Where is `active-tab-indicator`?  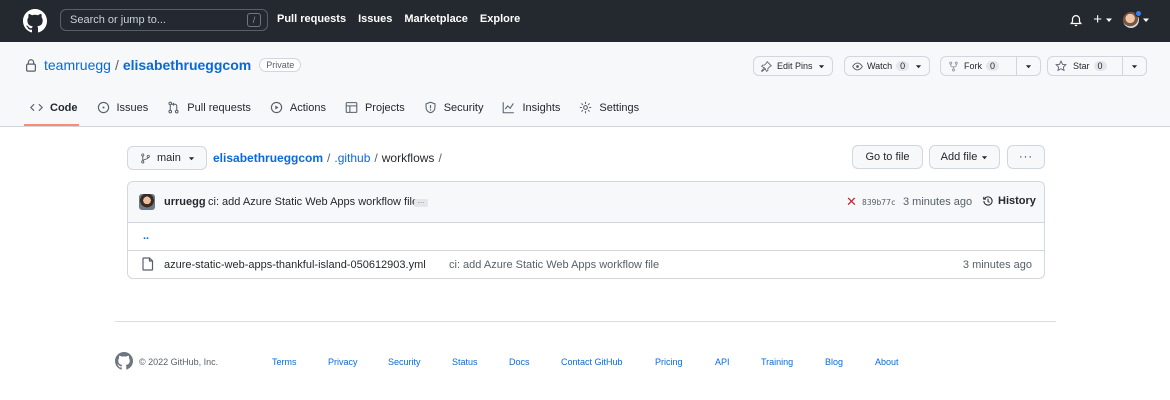 active-tab-indicator is located at coordinates (51, 125).